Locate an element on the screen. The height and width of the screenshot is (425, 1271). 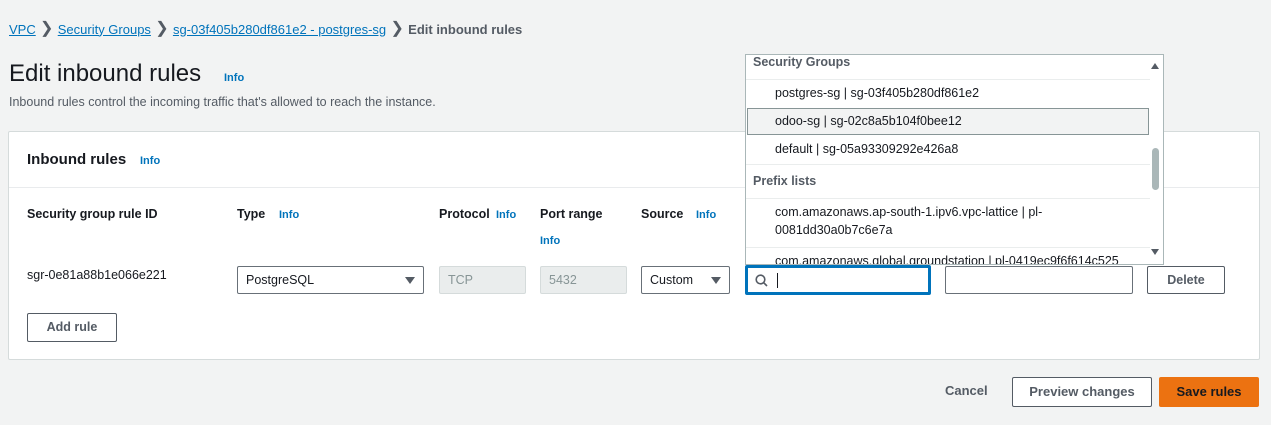
page-info-link: Info is located at coordinates (234, 78).